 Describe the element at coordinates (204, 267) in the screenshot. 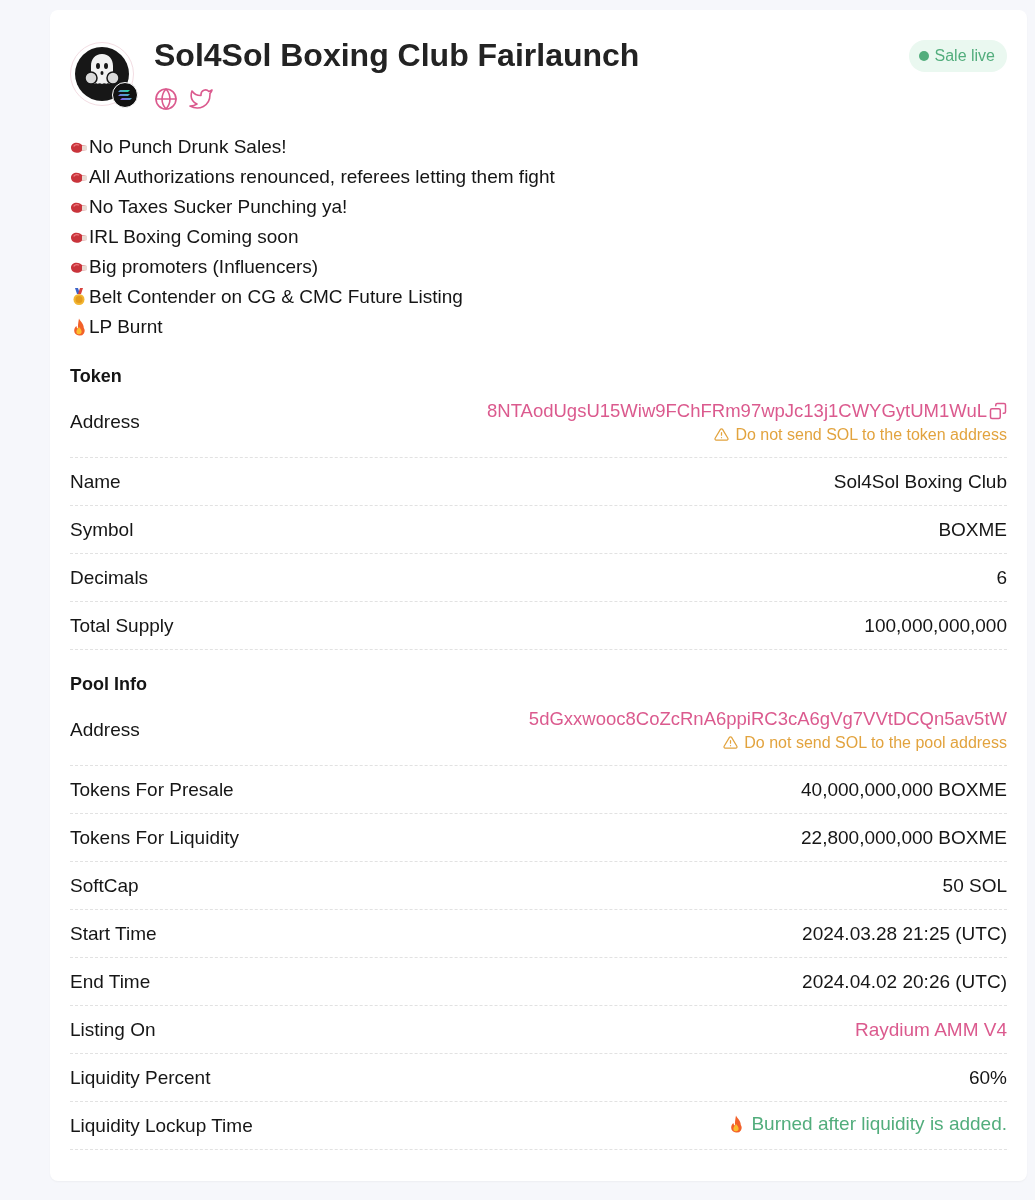

I see `feature-text: Big promoters (Influencers)` at that location.